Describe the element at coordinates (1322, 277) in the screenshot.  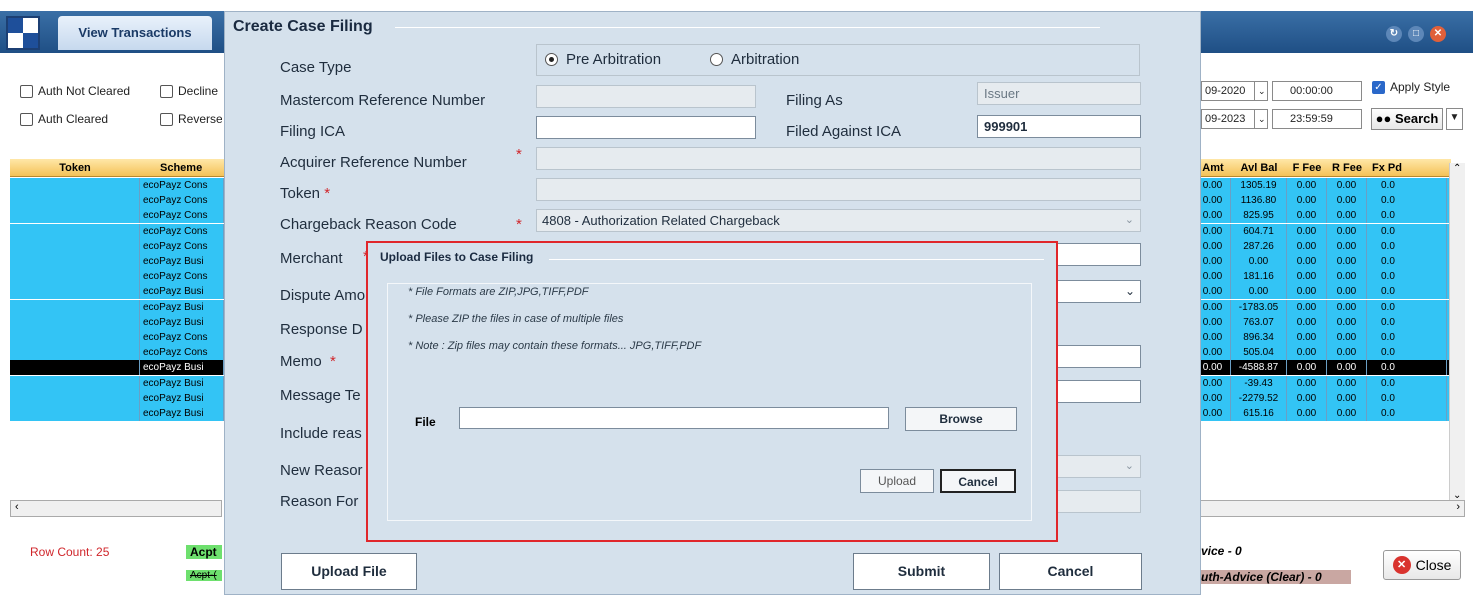
I see `table-row: 0.00 181.16 0.00 0.00 0.0` at that location.